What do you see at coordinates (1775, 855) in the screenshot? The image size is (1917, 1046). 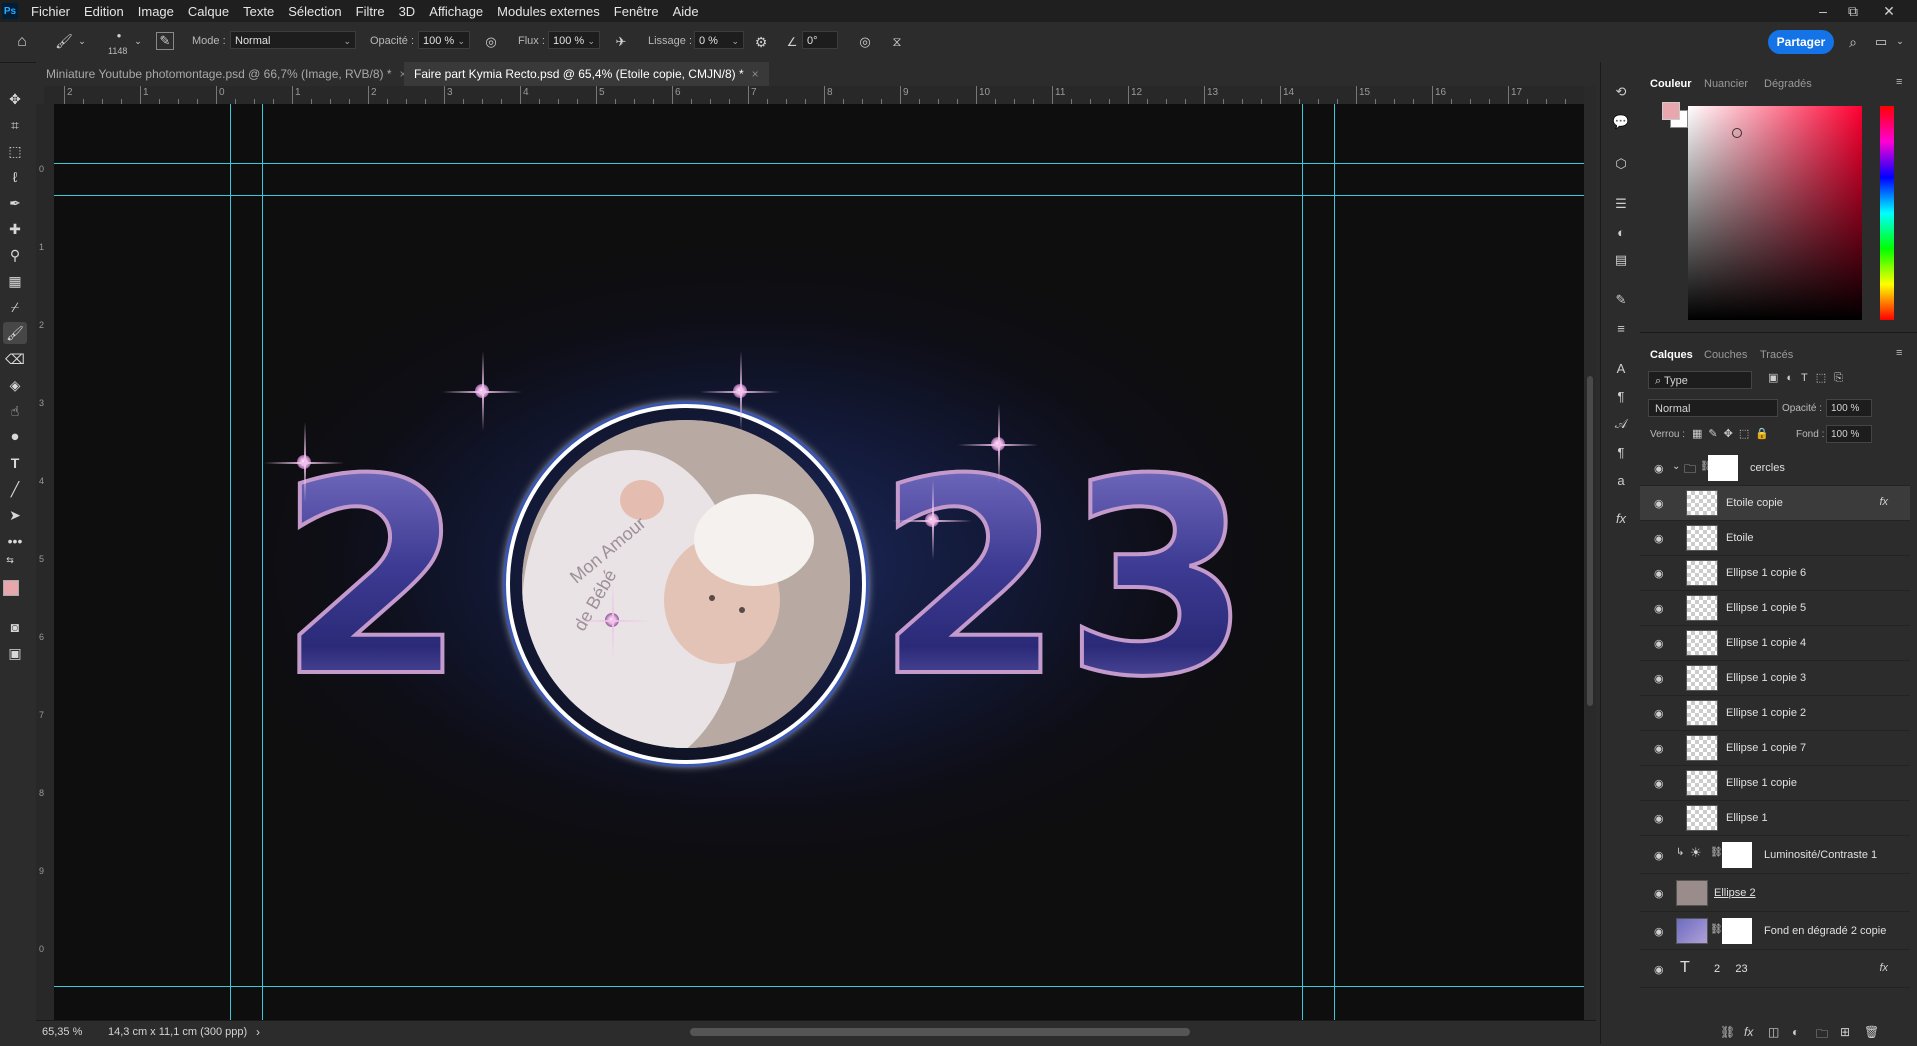 I see `layer-row-adjustment: ◉ ↳ ☀ ⛓ Luminosité/Contraste 1` at bounding box center [1775, 855].